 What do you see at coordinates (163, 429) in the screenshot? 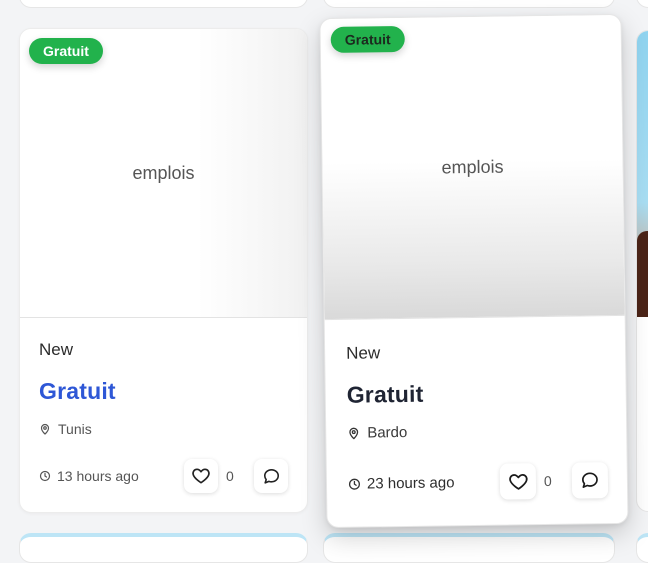
I see `location: Tunis` at bounding box center [163, 429].